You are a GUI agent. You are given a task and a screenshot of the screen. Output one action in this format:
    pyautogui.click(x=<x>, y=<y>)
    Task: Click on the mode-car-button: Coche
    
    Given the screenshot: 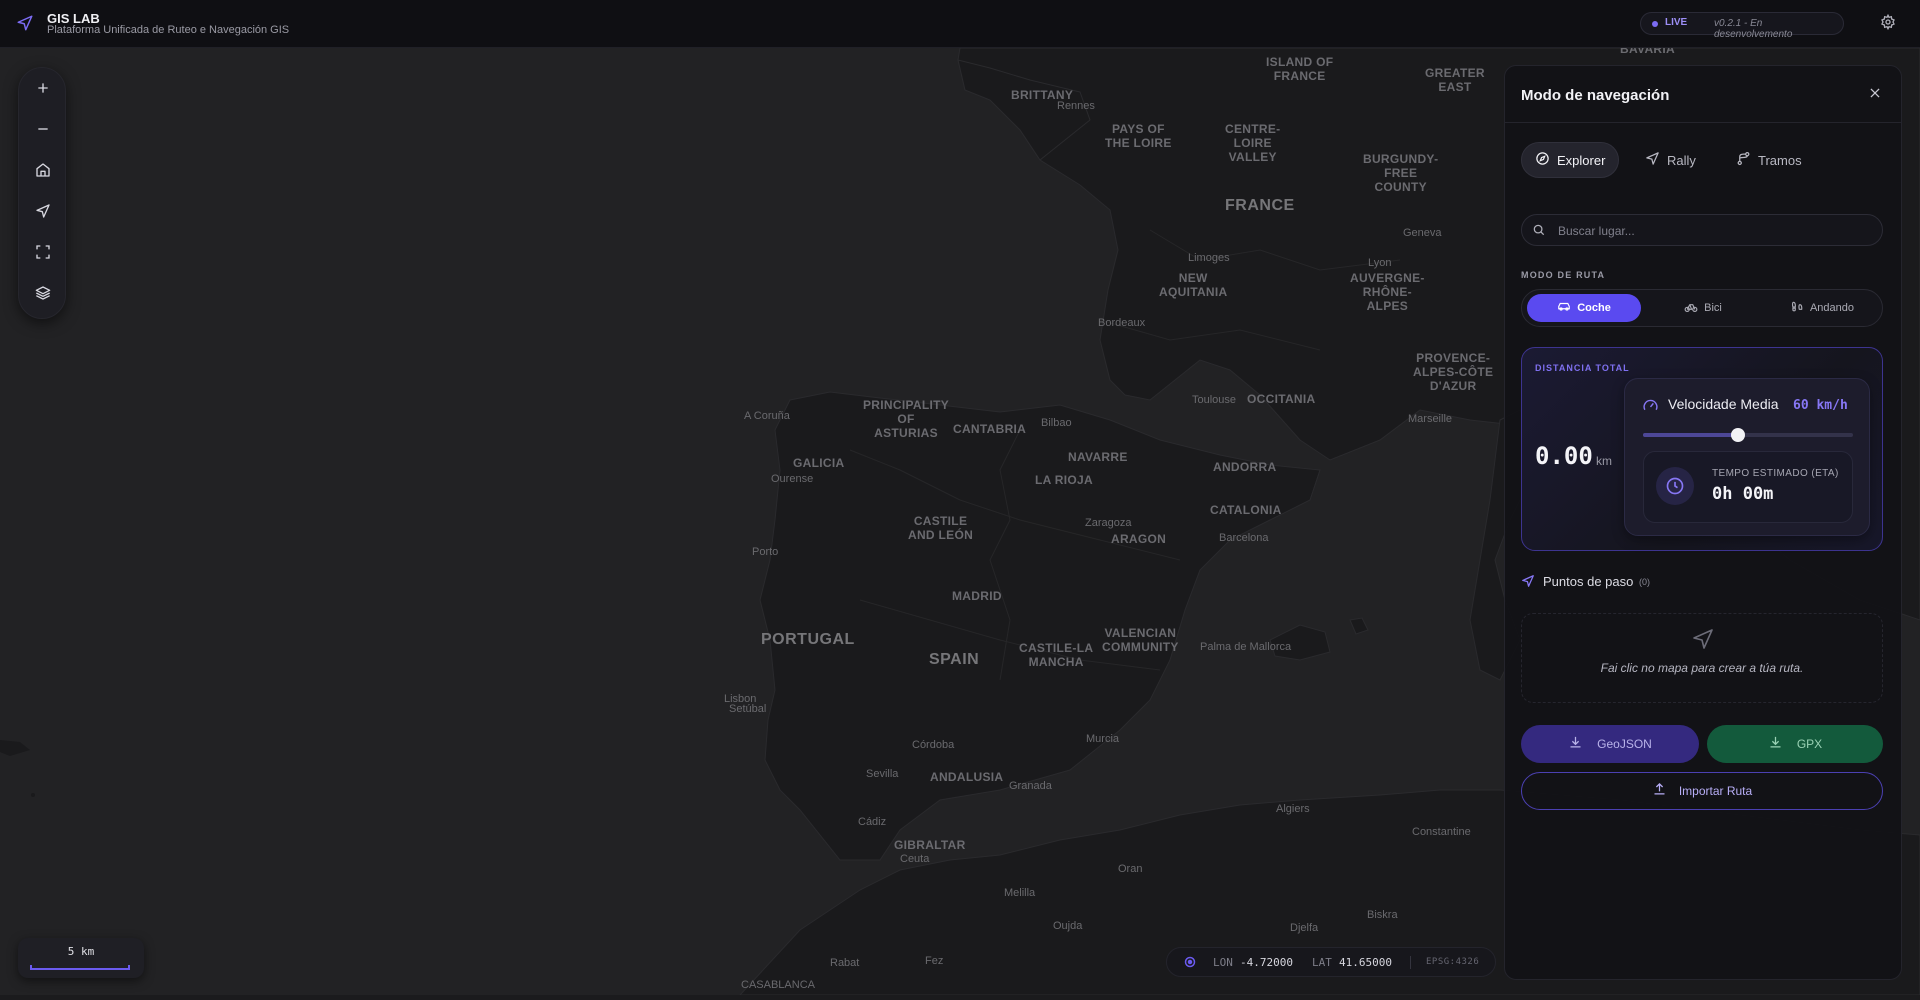 What is the action you would take?
    pyautogui.click(x=1584, y=308)
    